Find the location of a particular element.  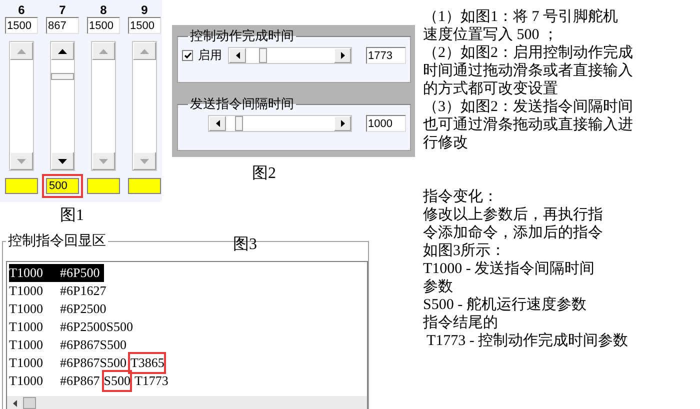

note-line: 行修改 is located at coordinates (446, 143).